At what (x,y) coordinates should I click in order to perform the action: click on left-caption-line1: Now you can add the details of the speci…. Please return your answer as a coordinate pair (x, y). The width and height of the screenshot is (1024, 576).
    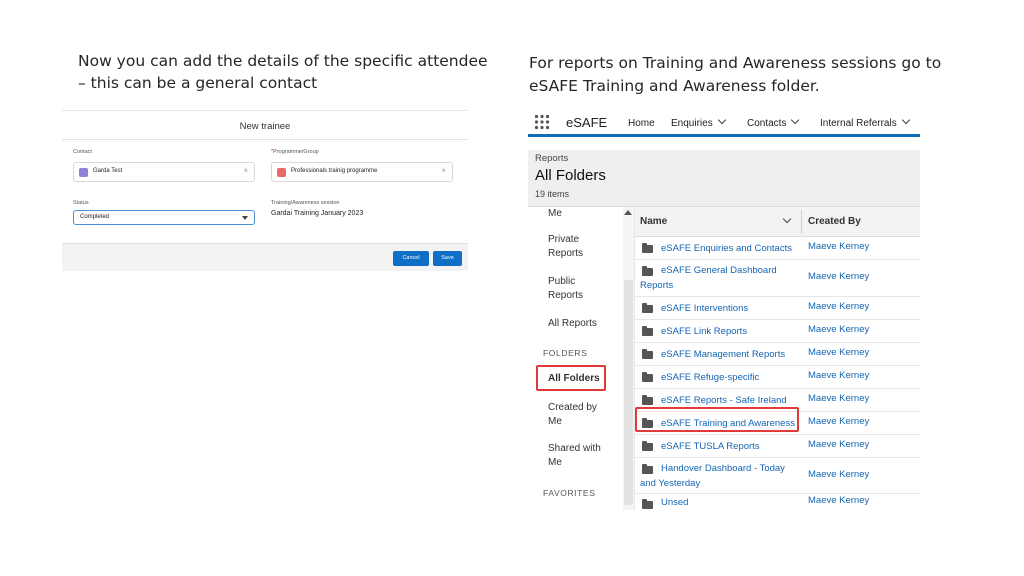
    Looking at the image, I should click on (283, 61).